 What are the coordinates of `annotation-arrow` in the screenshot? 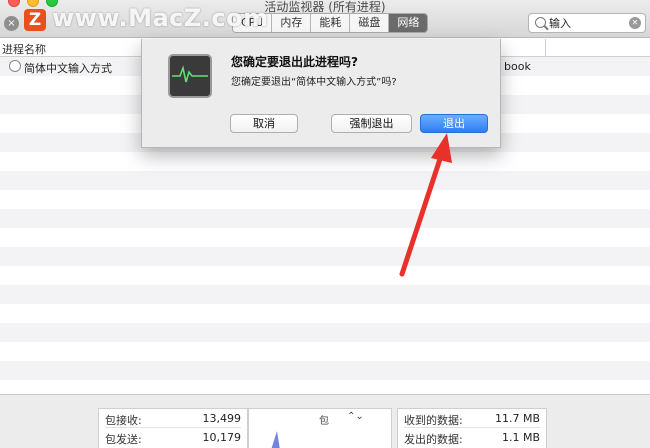 It's located at (425, 205).